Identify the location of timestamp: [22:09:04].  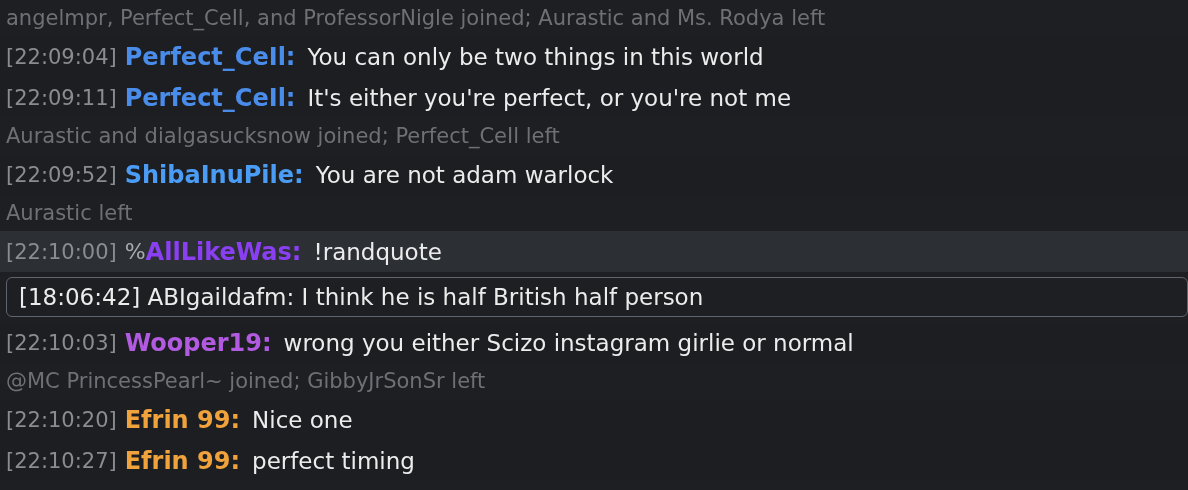
(61, 56).